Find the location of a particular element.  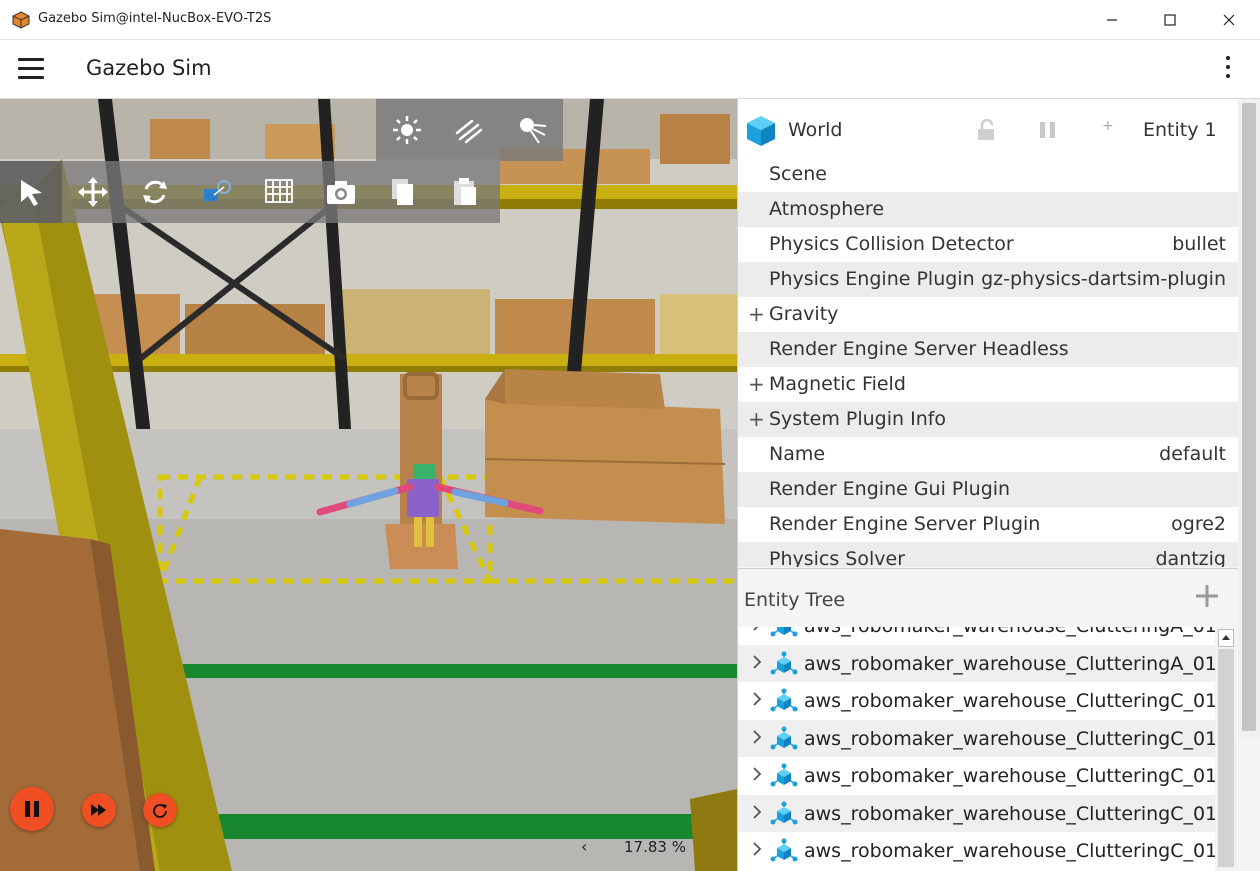

scroll-up-arrow-icon is located at coordinates (1226, 638).